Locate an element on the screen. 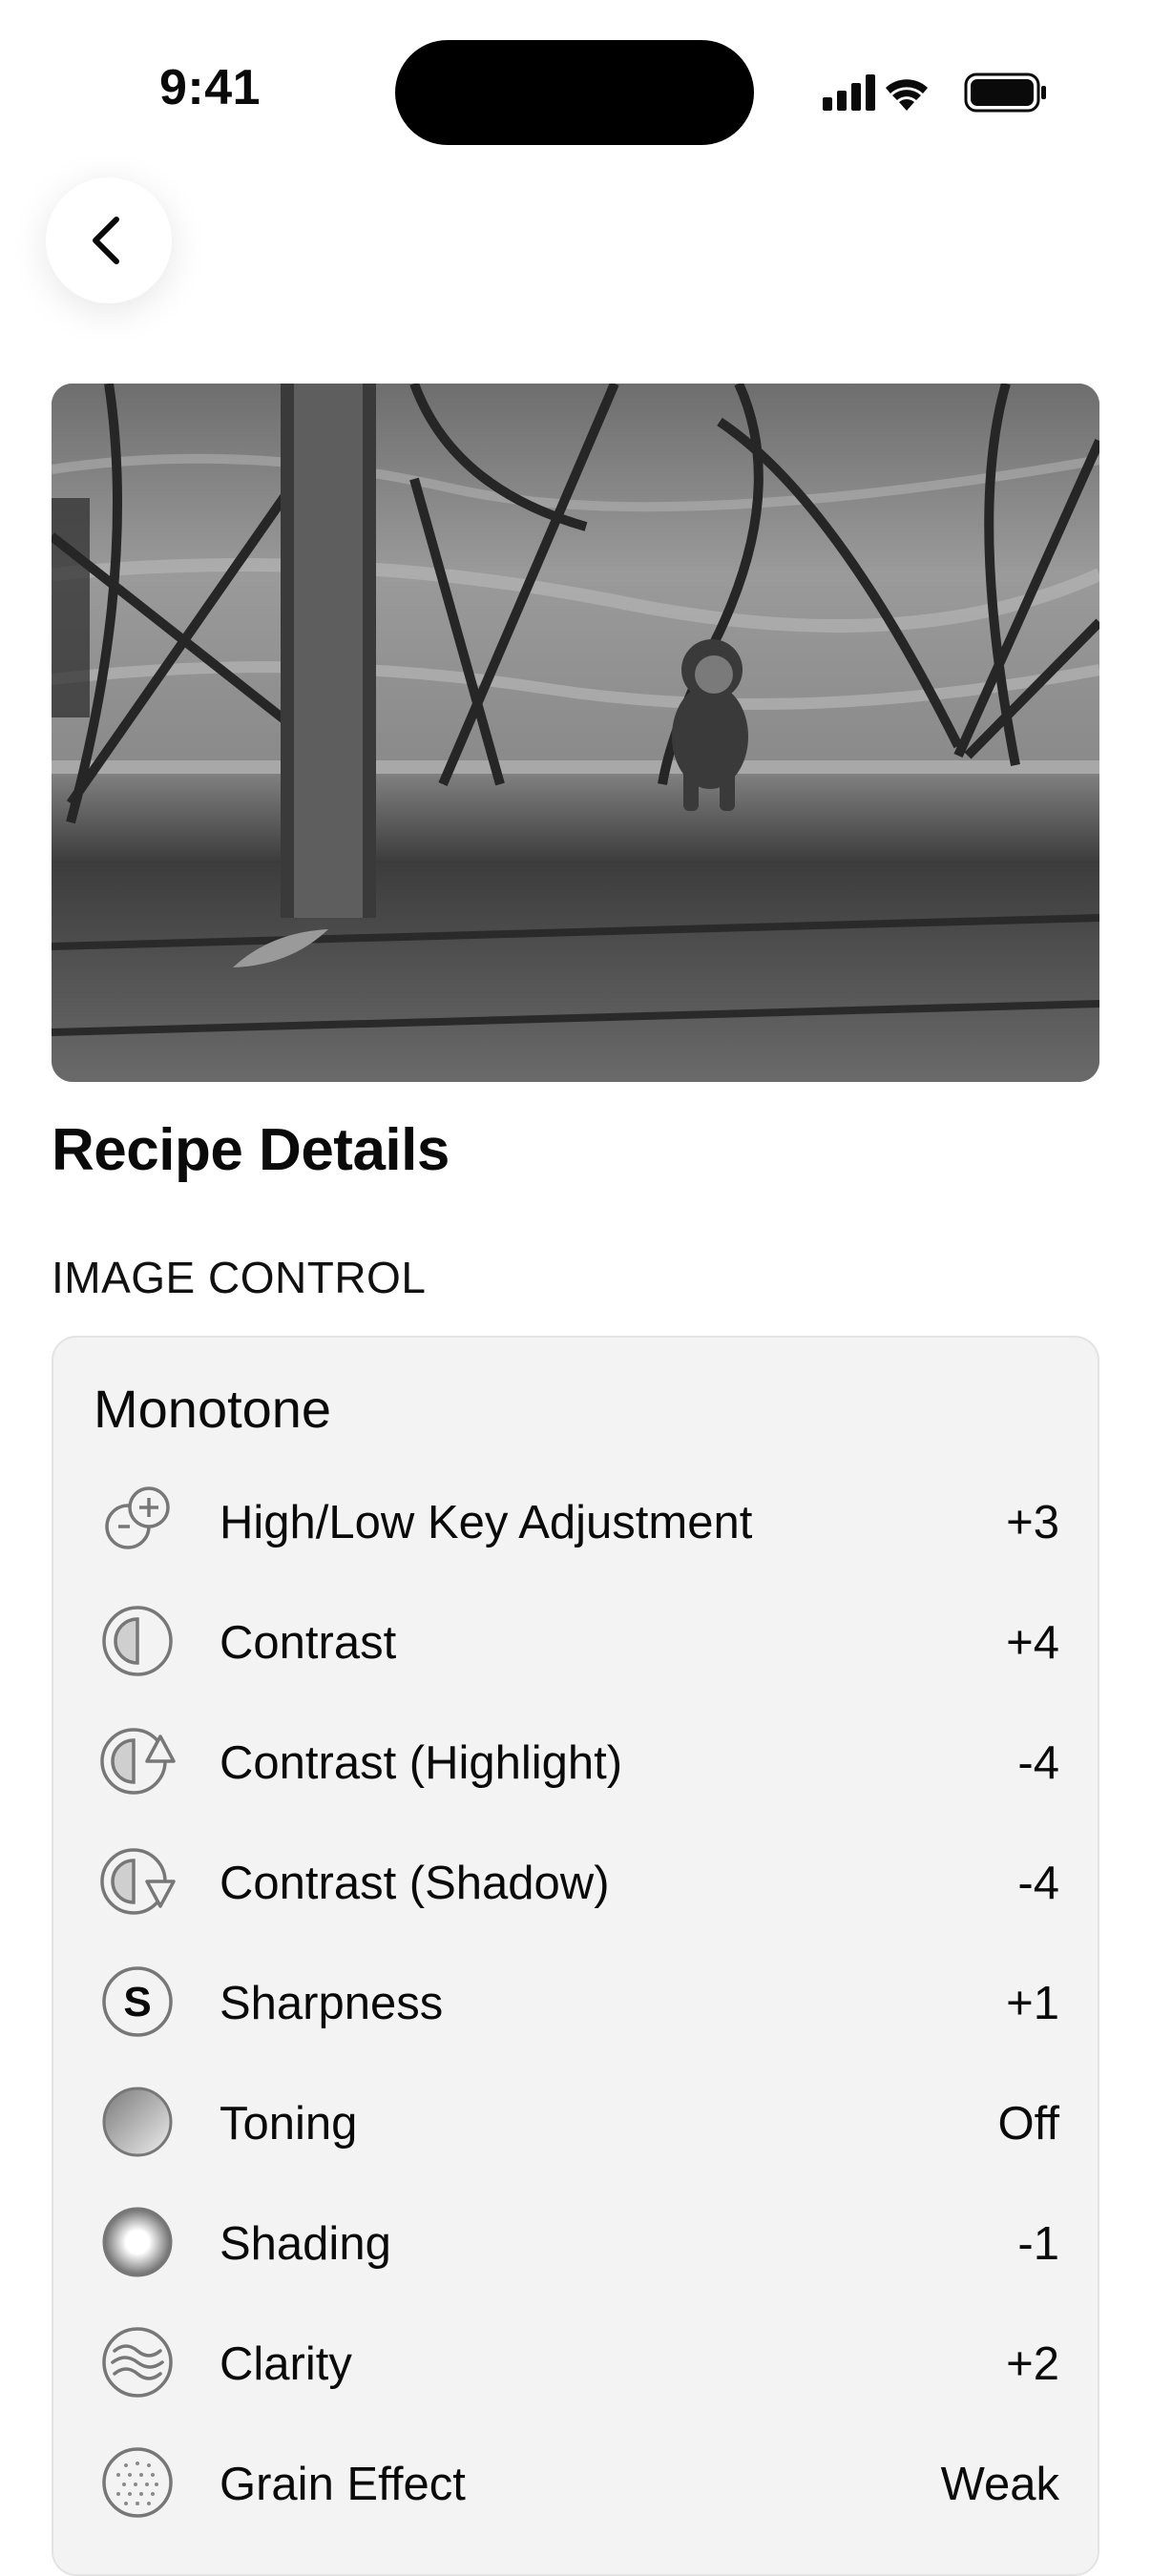 This screenshot has height=2576, width=1151. sharpness-icon: S is located at coordinates (137, 2001).